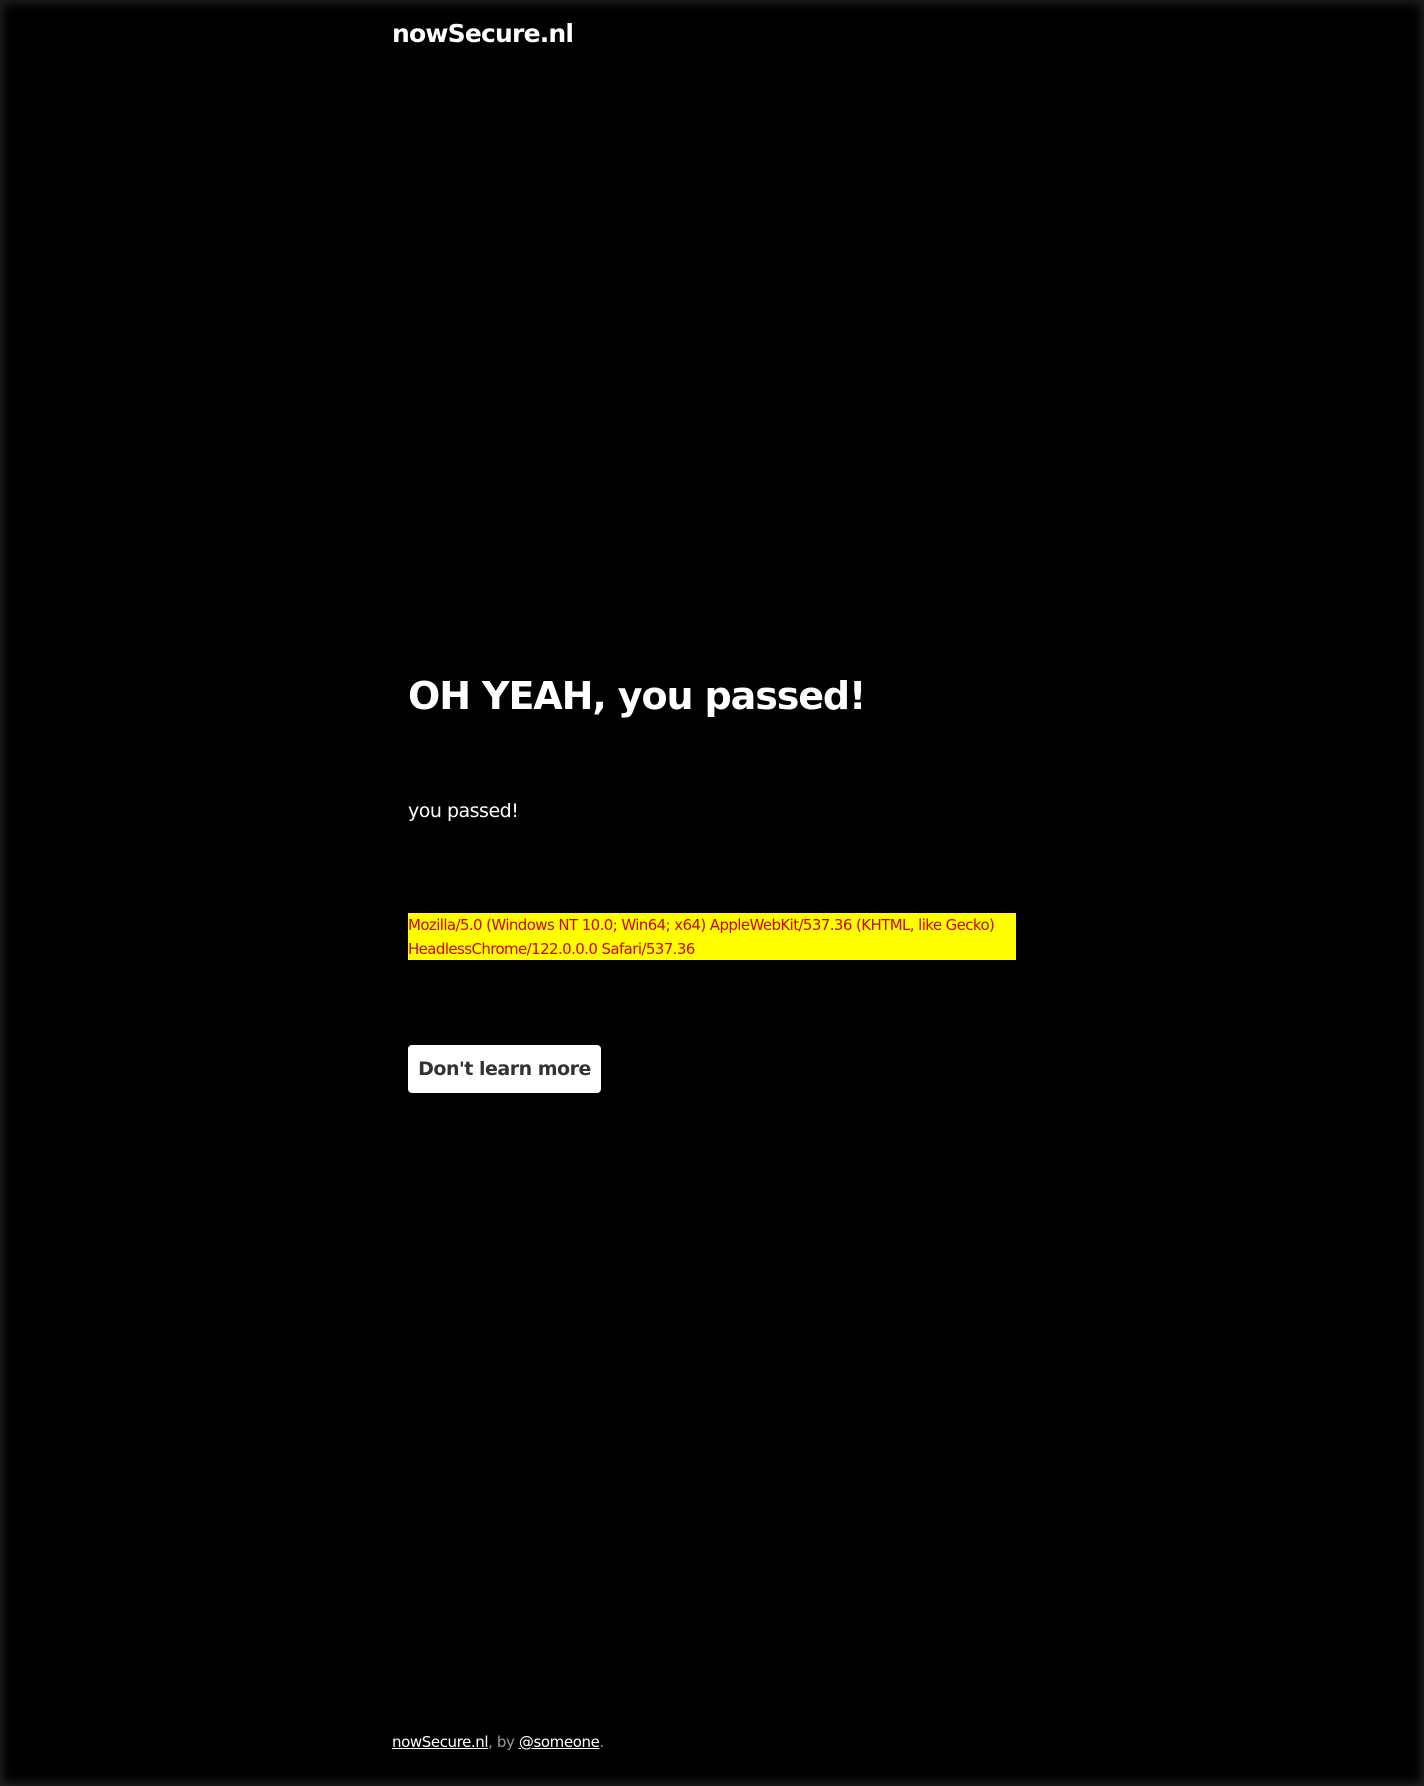 This screenshot has height=1786, width=1424. What do you see at coordinates (440, 1742) in the screenshot?
I see `footer-site-link: nowSecure.nl` at bounding box center [440, 1742].